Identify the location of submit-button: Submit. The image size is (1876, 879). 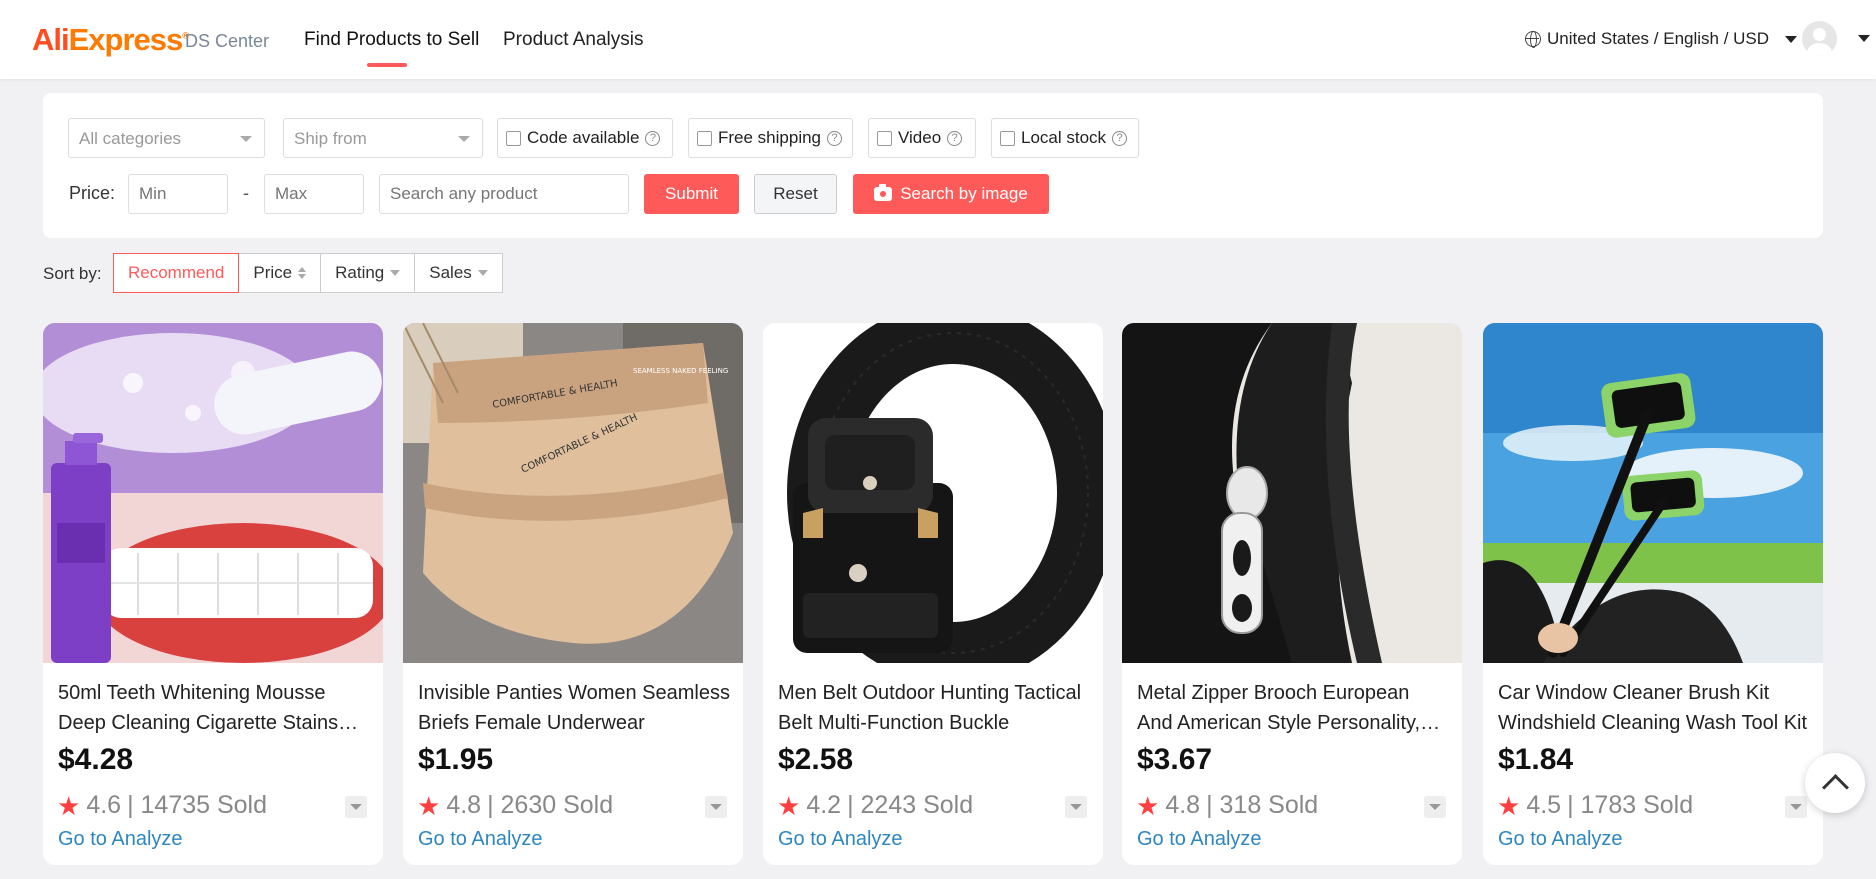
(691, 194).